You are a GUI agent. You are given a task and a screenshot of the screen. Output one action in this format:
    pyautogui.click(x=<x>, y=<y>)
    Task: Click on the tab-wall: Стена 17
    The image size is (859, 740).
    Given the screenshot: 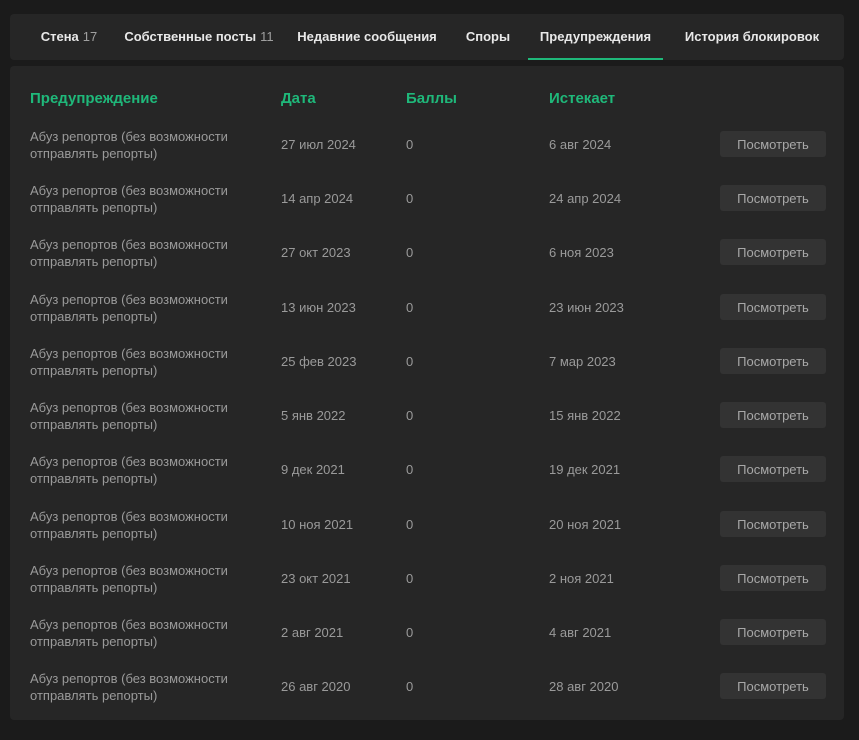 What is the action you would take?
    pyautogui.click(x=69, y=37)
    